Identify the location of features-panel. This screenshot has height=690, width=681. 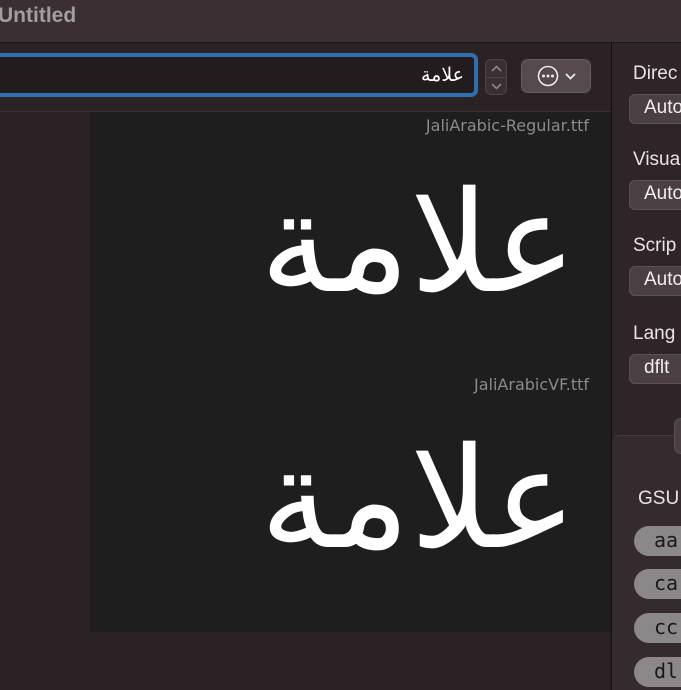
(646, 562).